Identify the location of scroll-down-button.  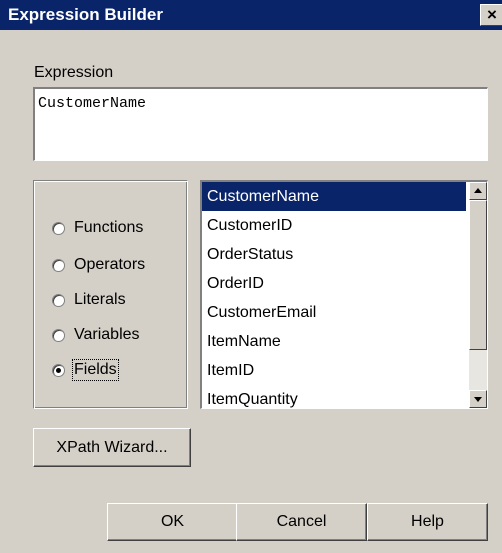
(478, 399).